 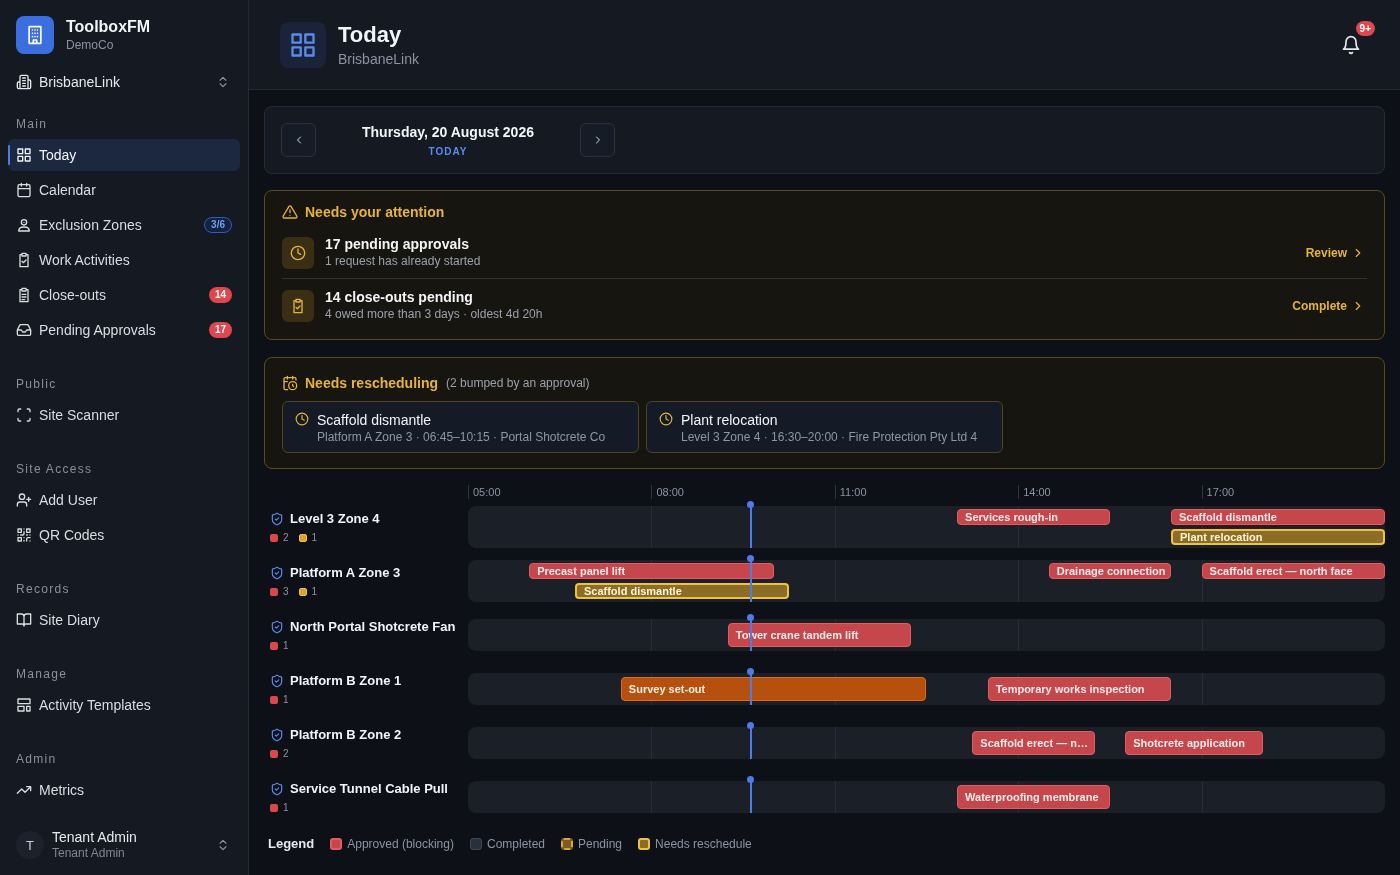 What do you see at coordinates (298, 305) in the screenshot?
I see `clipboard-check-icon` at bounding box center [298, 305].